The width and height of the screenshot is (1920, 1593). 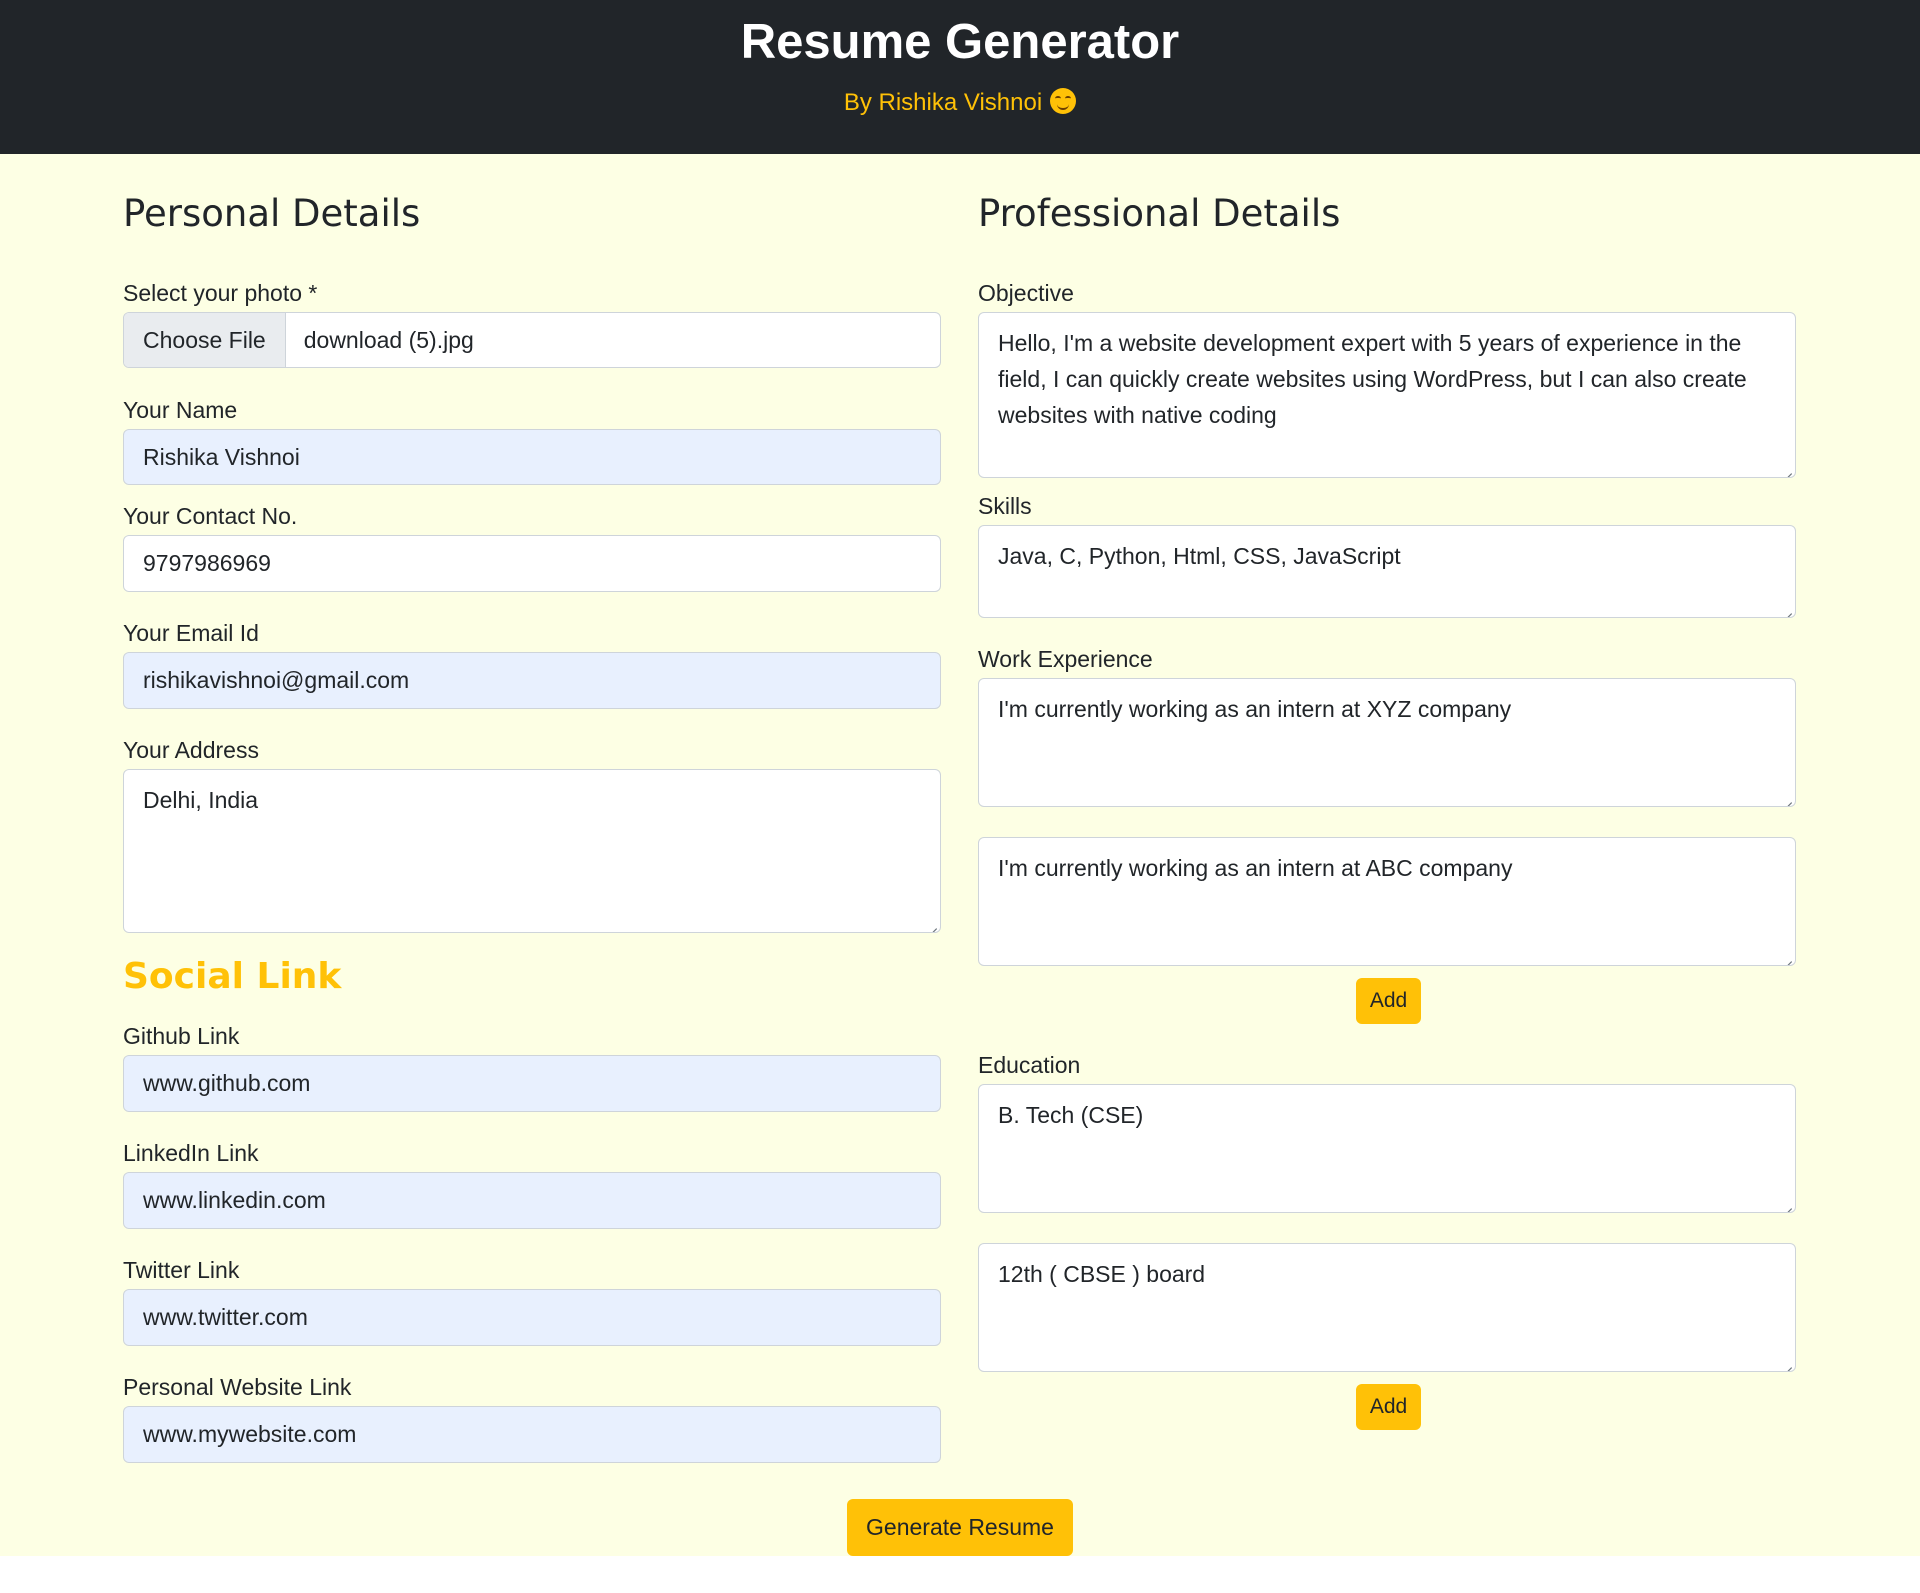 What do you see at coordinates (1005, 506) in the screenshot?
I see `skills-label: Skills` at bounding box center [1005, 506].